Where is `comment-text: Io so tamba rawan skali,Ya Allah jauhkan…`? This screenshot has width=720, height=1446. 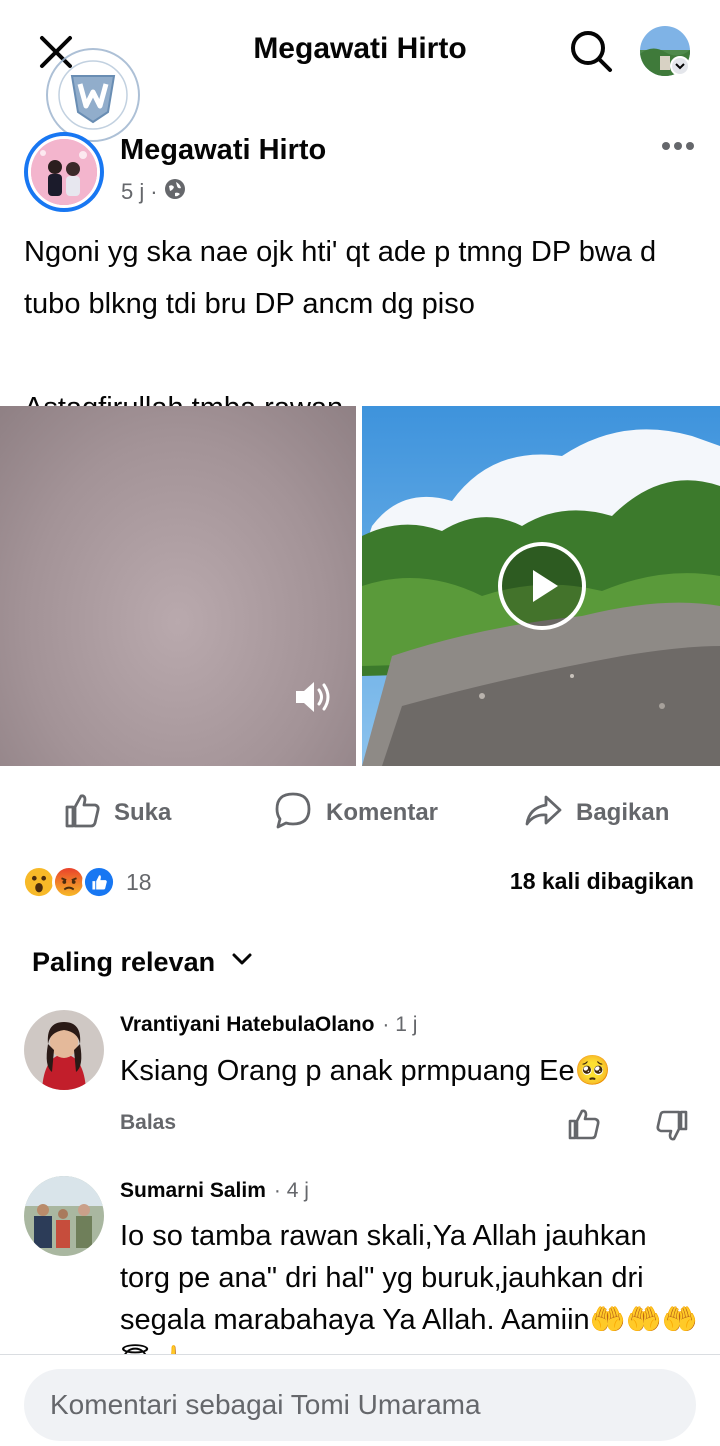 comment-text: Io so tamba rawan skali,Ya Allah jauhkan… is located at coordinates (409, 1287).